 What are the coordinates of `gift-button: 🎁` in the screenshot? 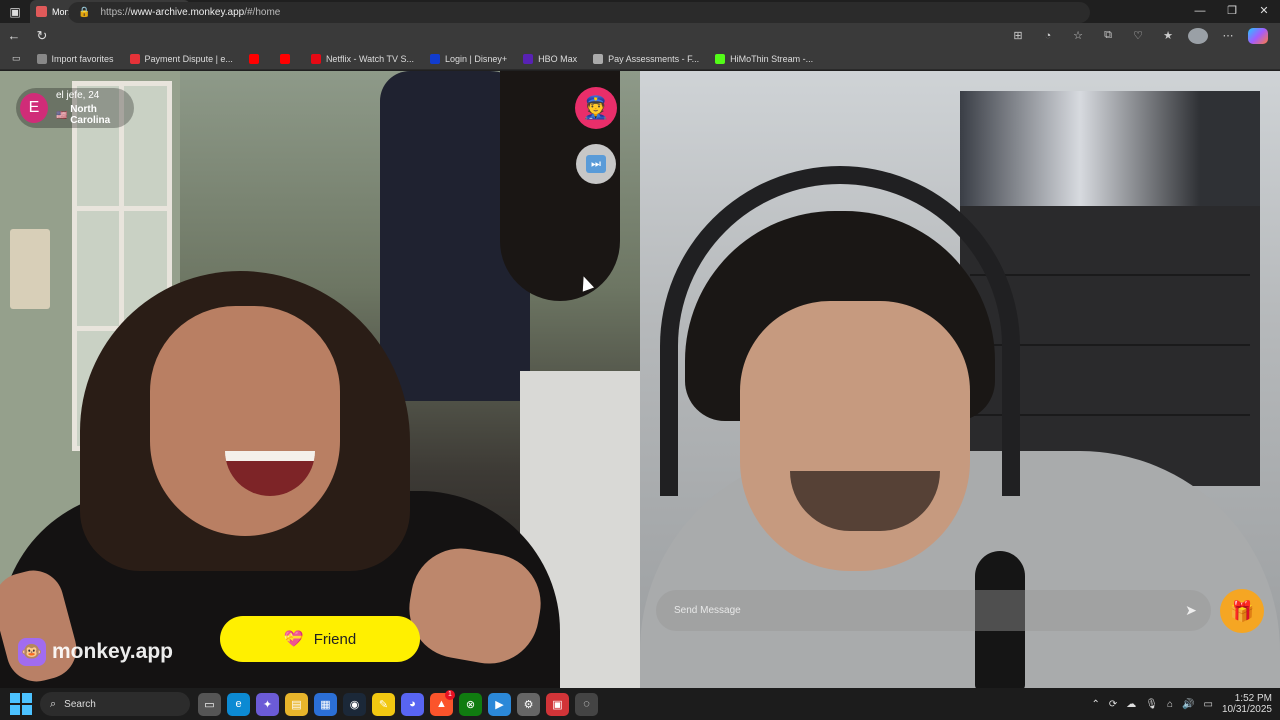 It's located at (1242, 611).